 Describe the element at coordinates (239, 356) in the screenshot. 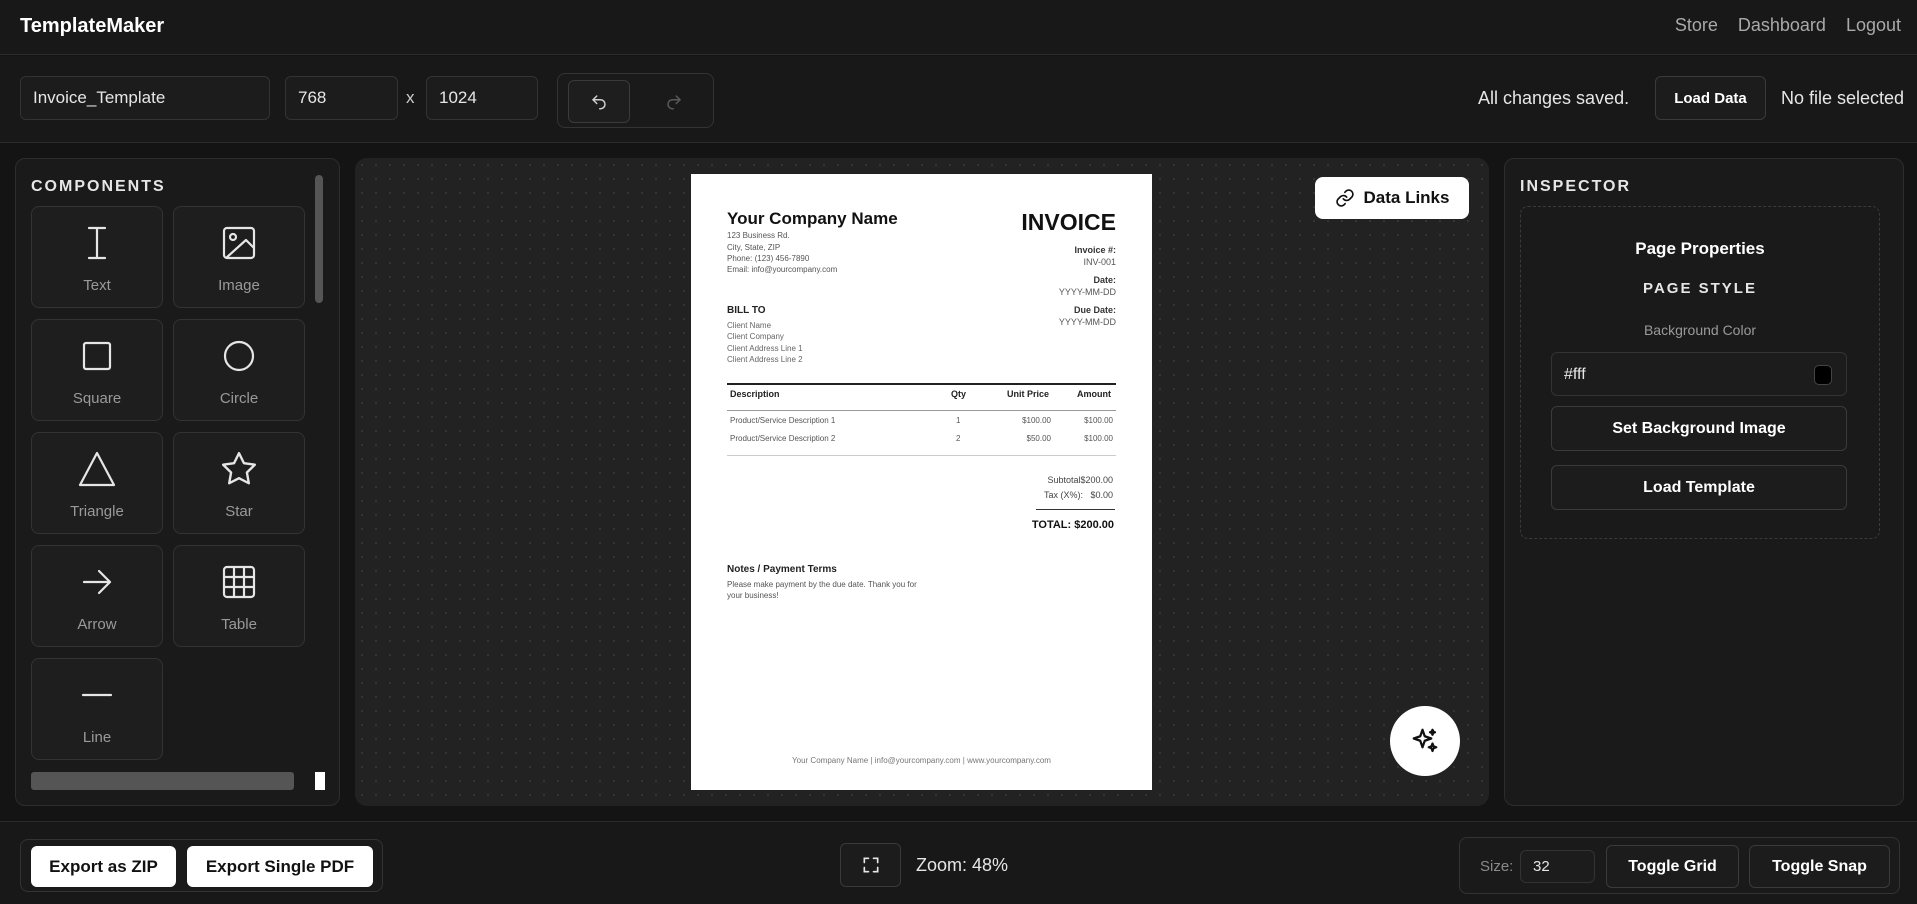

I see `circle-icon` at that location.